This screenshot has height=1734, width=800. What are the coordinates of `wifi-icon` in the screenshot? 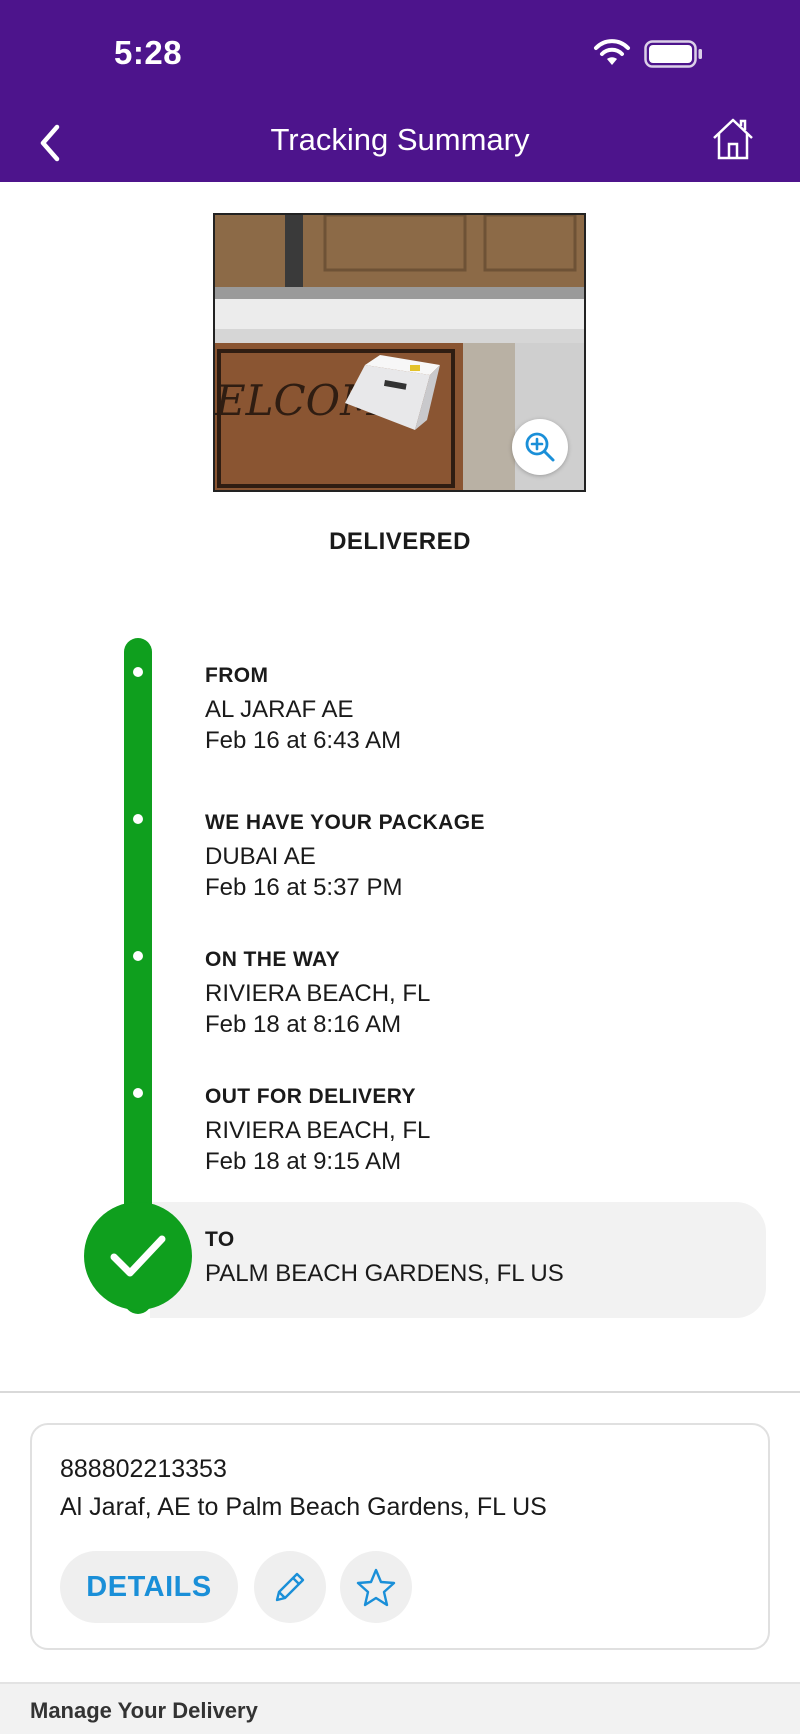 It's located at (612, 52).